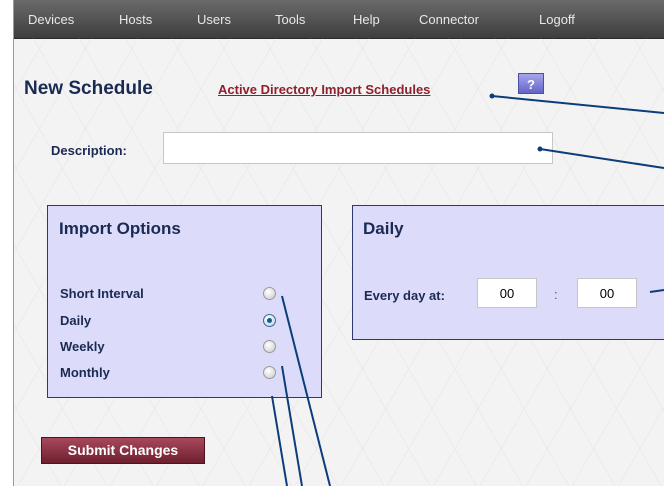 Image resolution: width=664 pixels, height=486 pixels. Describe the element at coordinates (531, 83) in the screenshot. I see `help-button: ?` at that location.